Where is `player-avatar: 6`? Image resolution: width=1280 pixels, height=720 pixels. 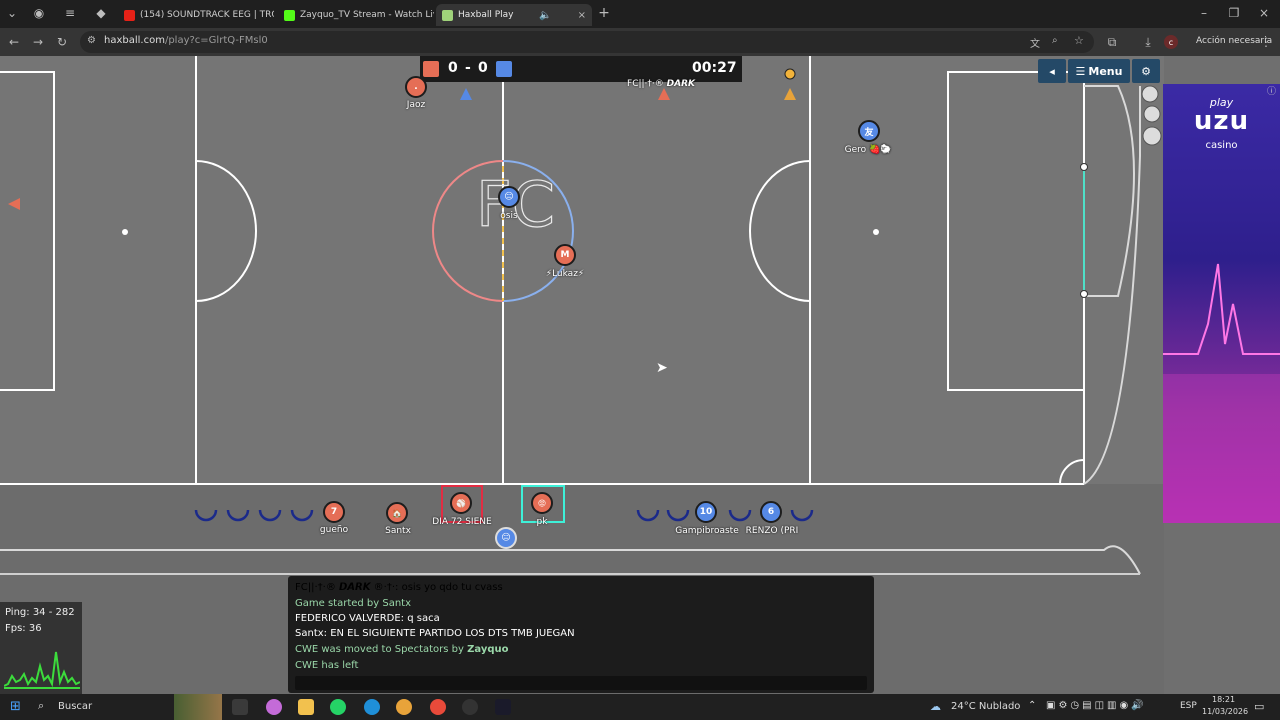 player-avatar: 6 is located at coordinates (771, 512).